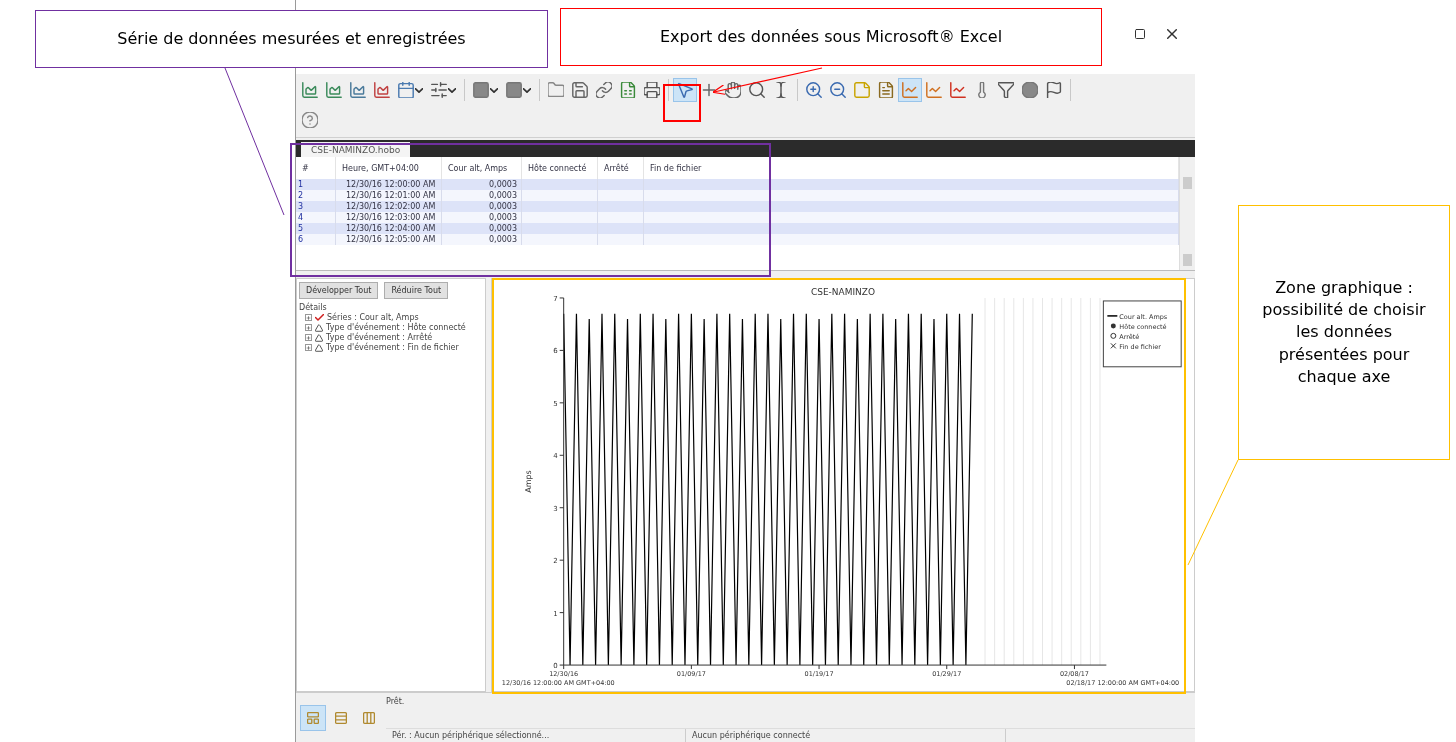  Describe the element at coordinates (316, 195) in the screenshot. I see `table-cell: 2` at that location.